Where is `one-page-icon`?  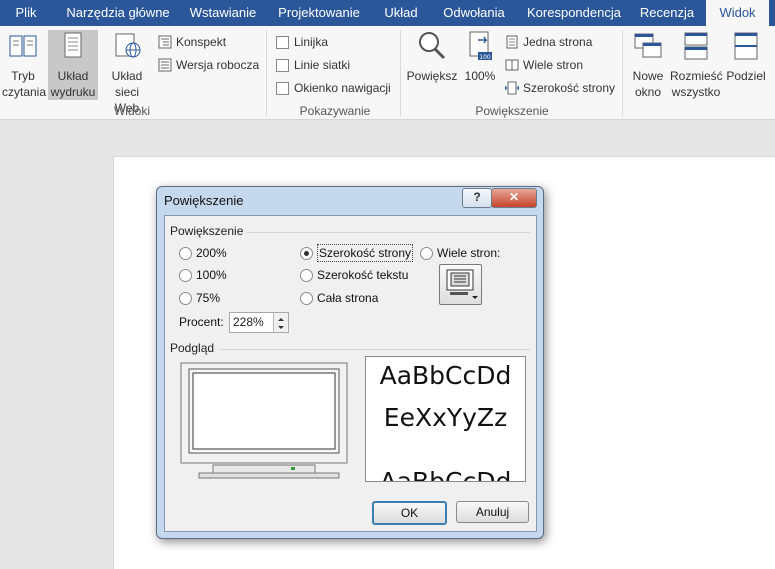
one-page-icon is located at coordinates (512, 42).